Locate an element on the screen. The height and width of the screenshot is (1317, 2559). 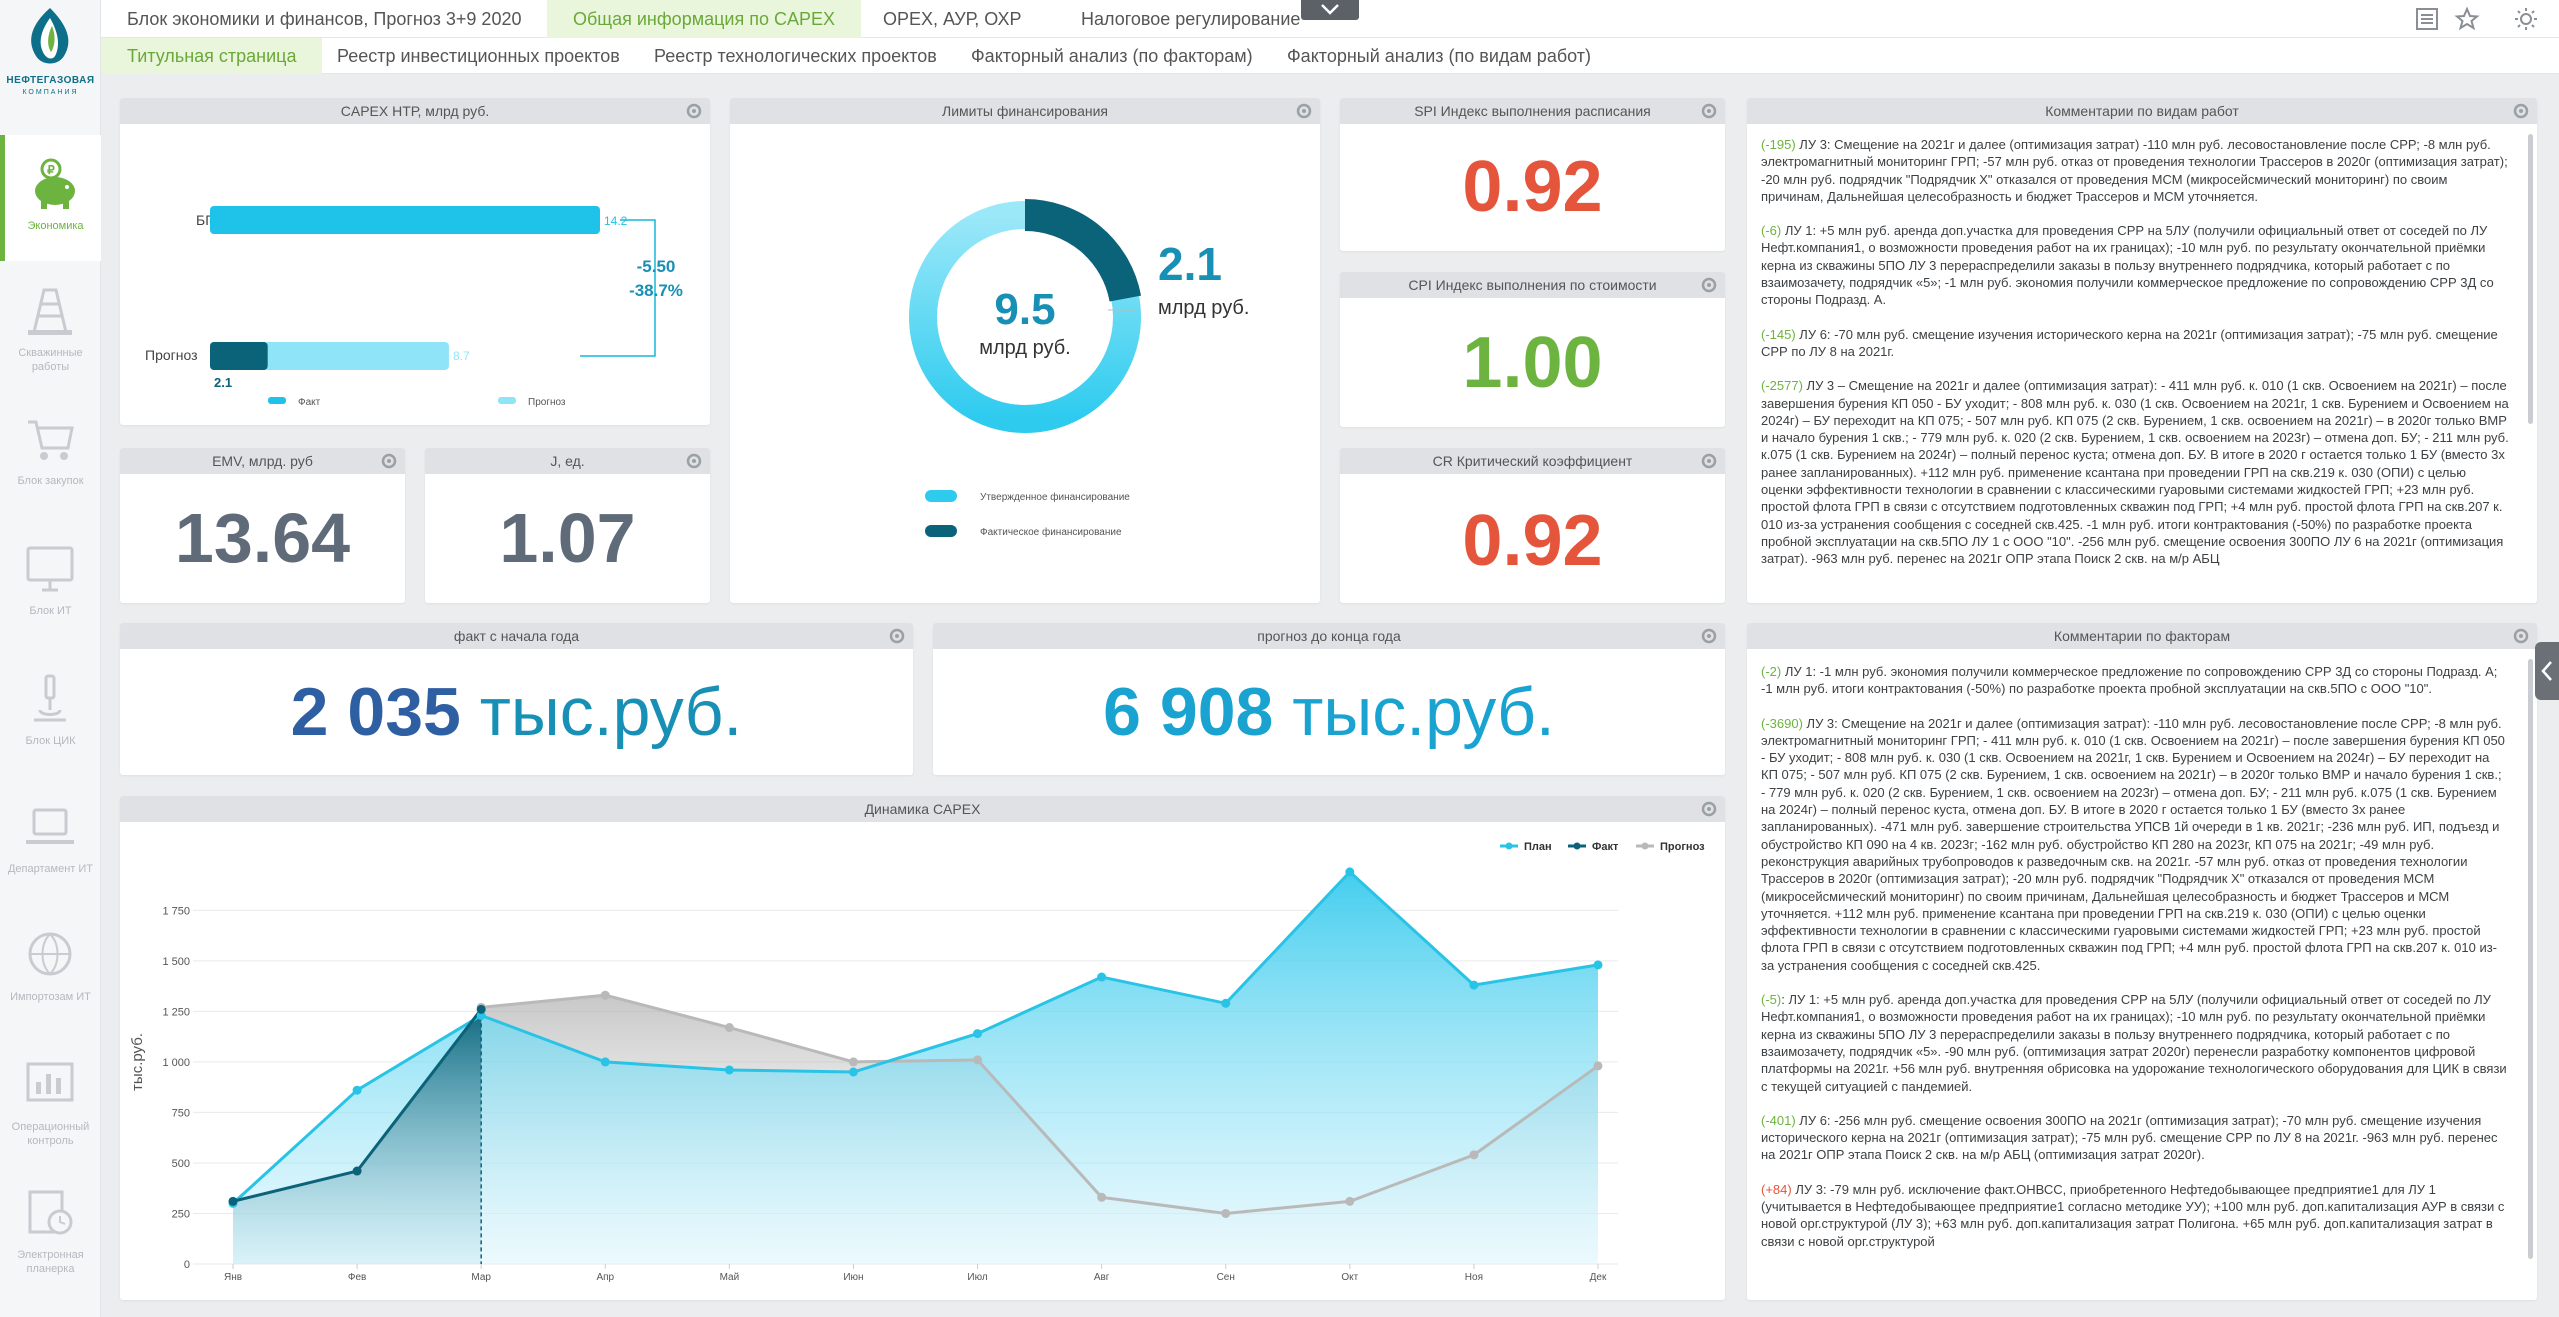
panel-title: прогноз до конца года is located at coordinates (1329, 636).